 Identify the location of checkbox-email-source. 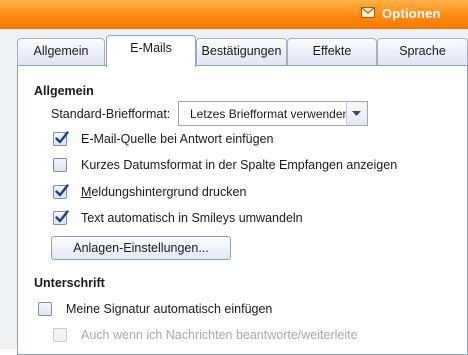
(61, 138).